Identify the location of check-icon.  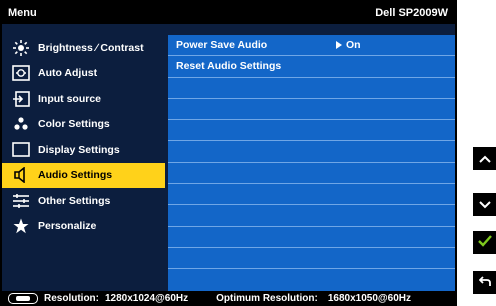
(484, 243).